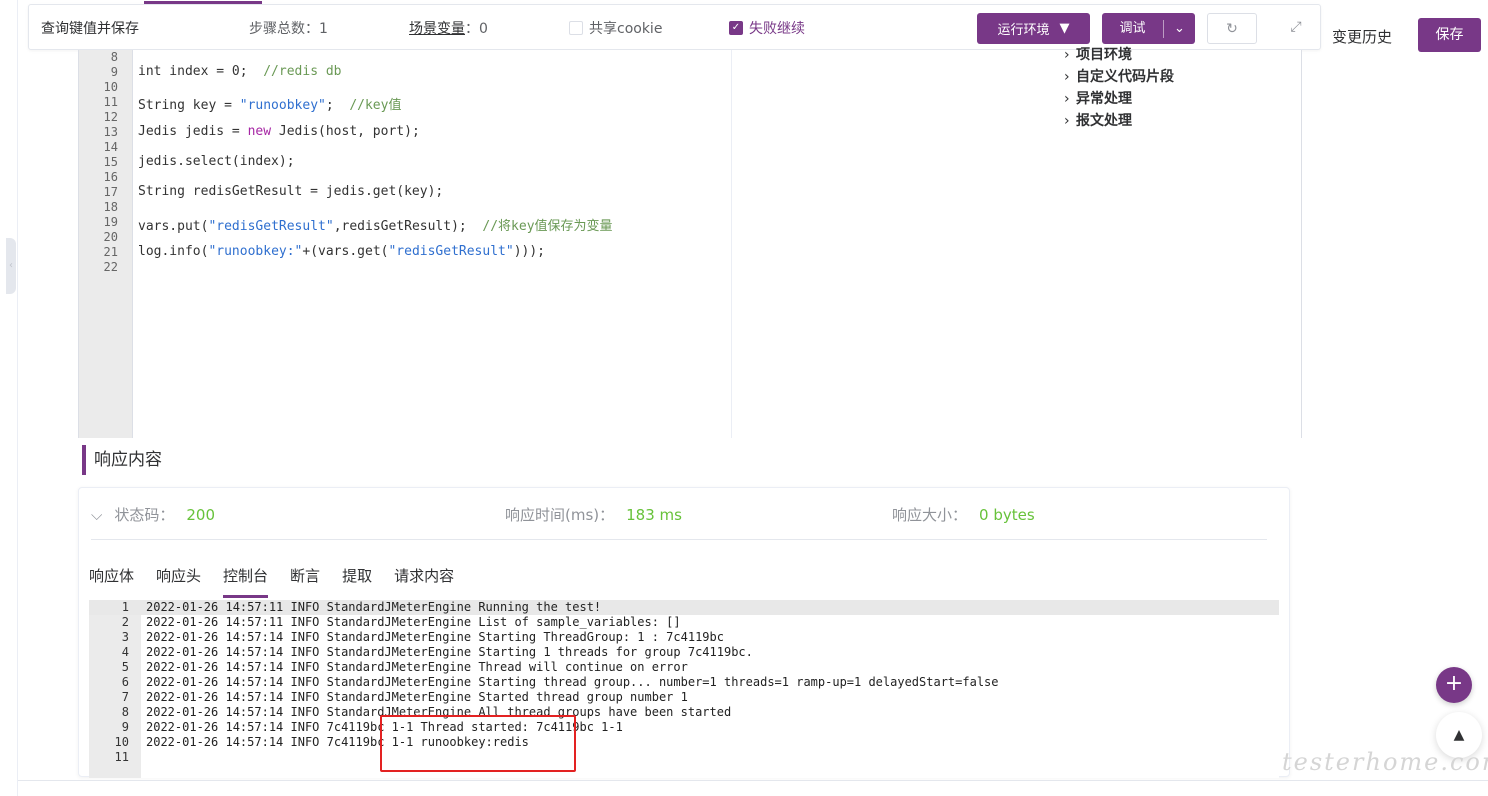 Image resolution: width=1488 pixels, height=796 pixels. What do you see at coordinates (240, 71) in the screenshot?
I see `code-line: int index = 0; //redis db` at bounding box center [240, 71].